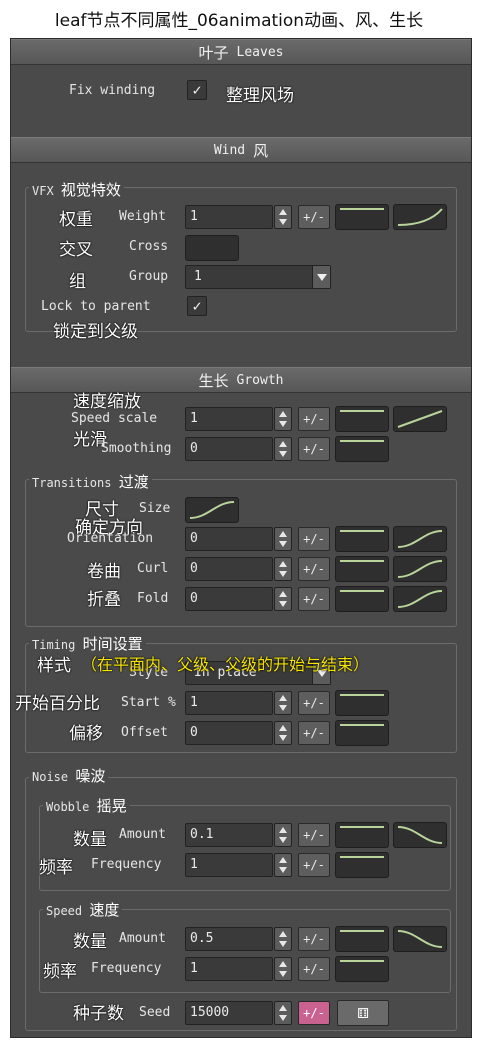 The height and width of the screenshot is (1040, 478). I want to click on curl-random-curve, so click(362, 569).